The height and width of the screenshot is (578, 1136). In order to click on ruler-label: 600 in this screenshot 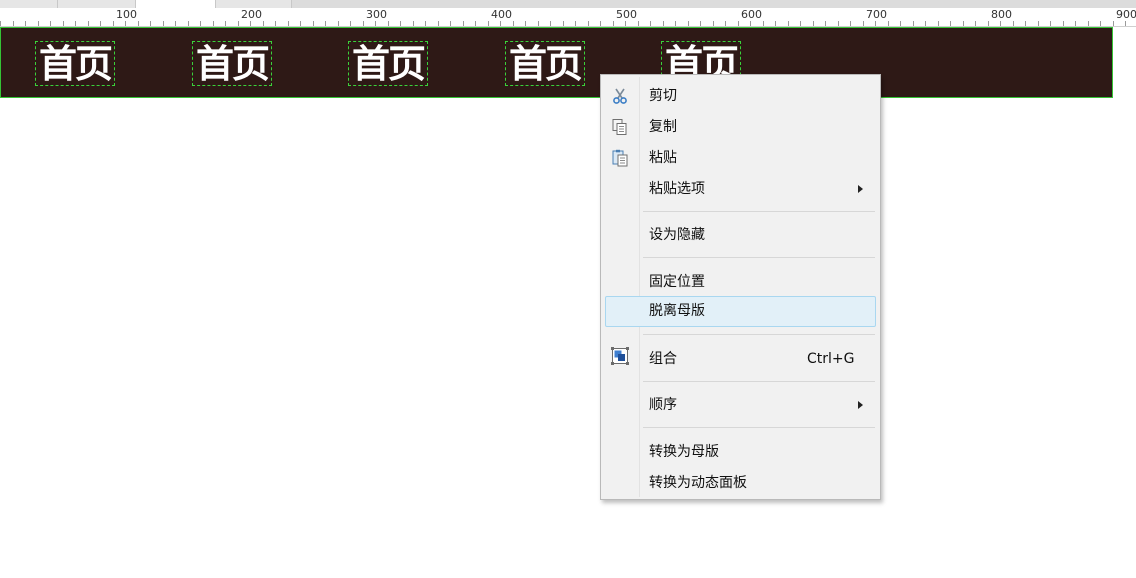, I will do `click(751, 14)`.